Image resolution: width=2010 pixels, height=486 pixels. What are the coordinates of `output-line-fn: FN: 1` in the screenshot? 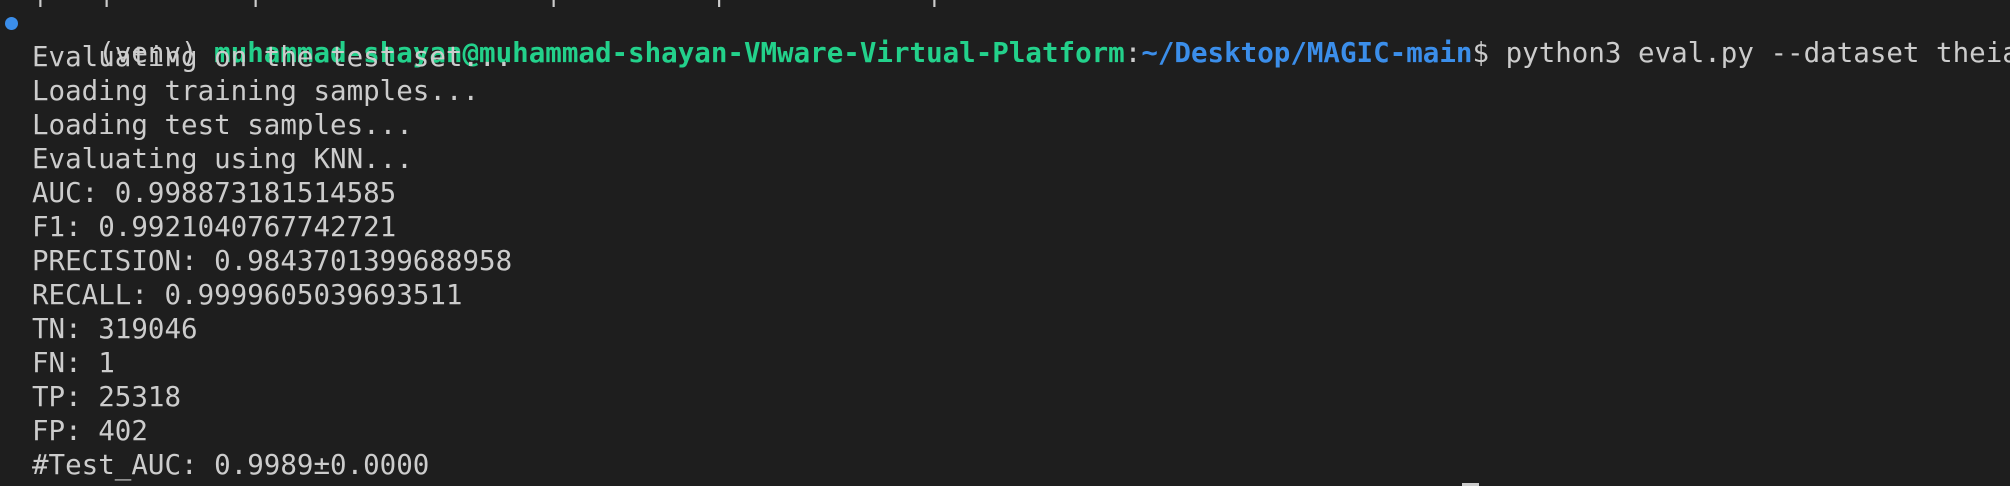 It's located at (73, 363).